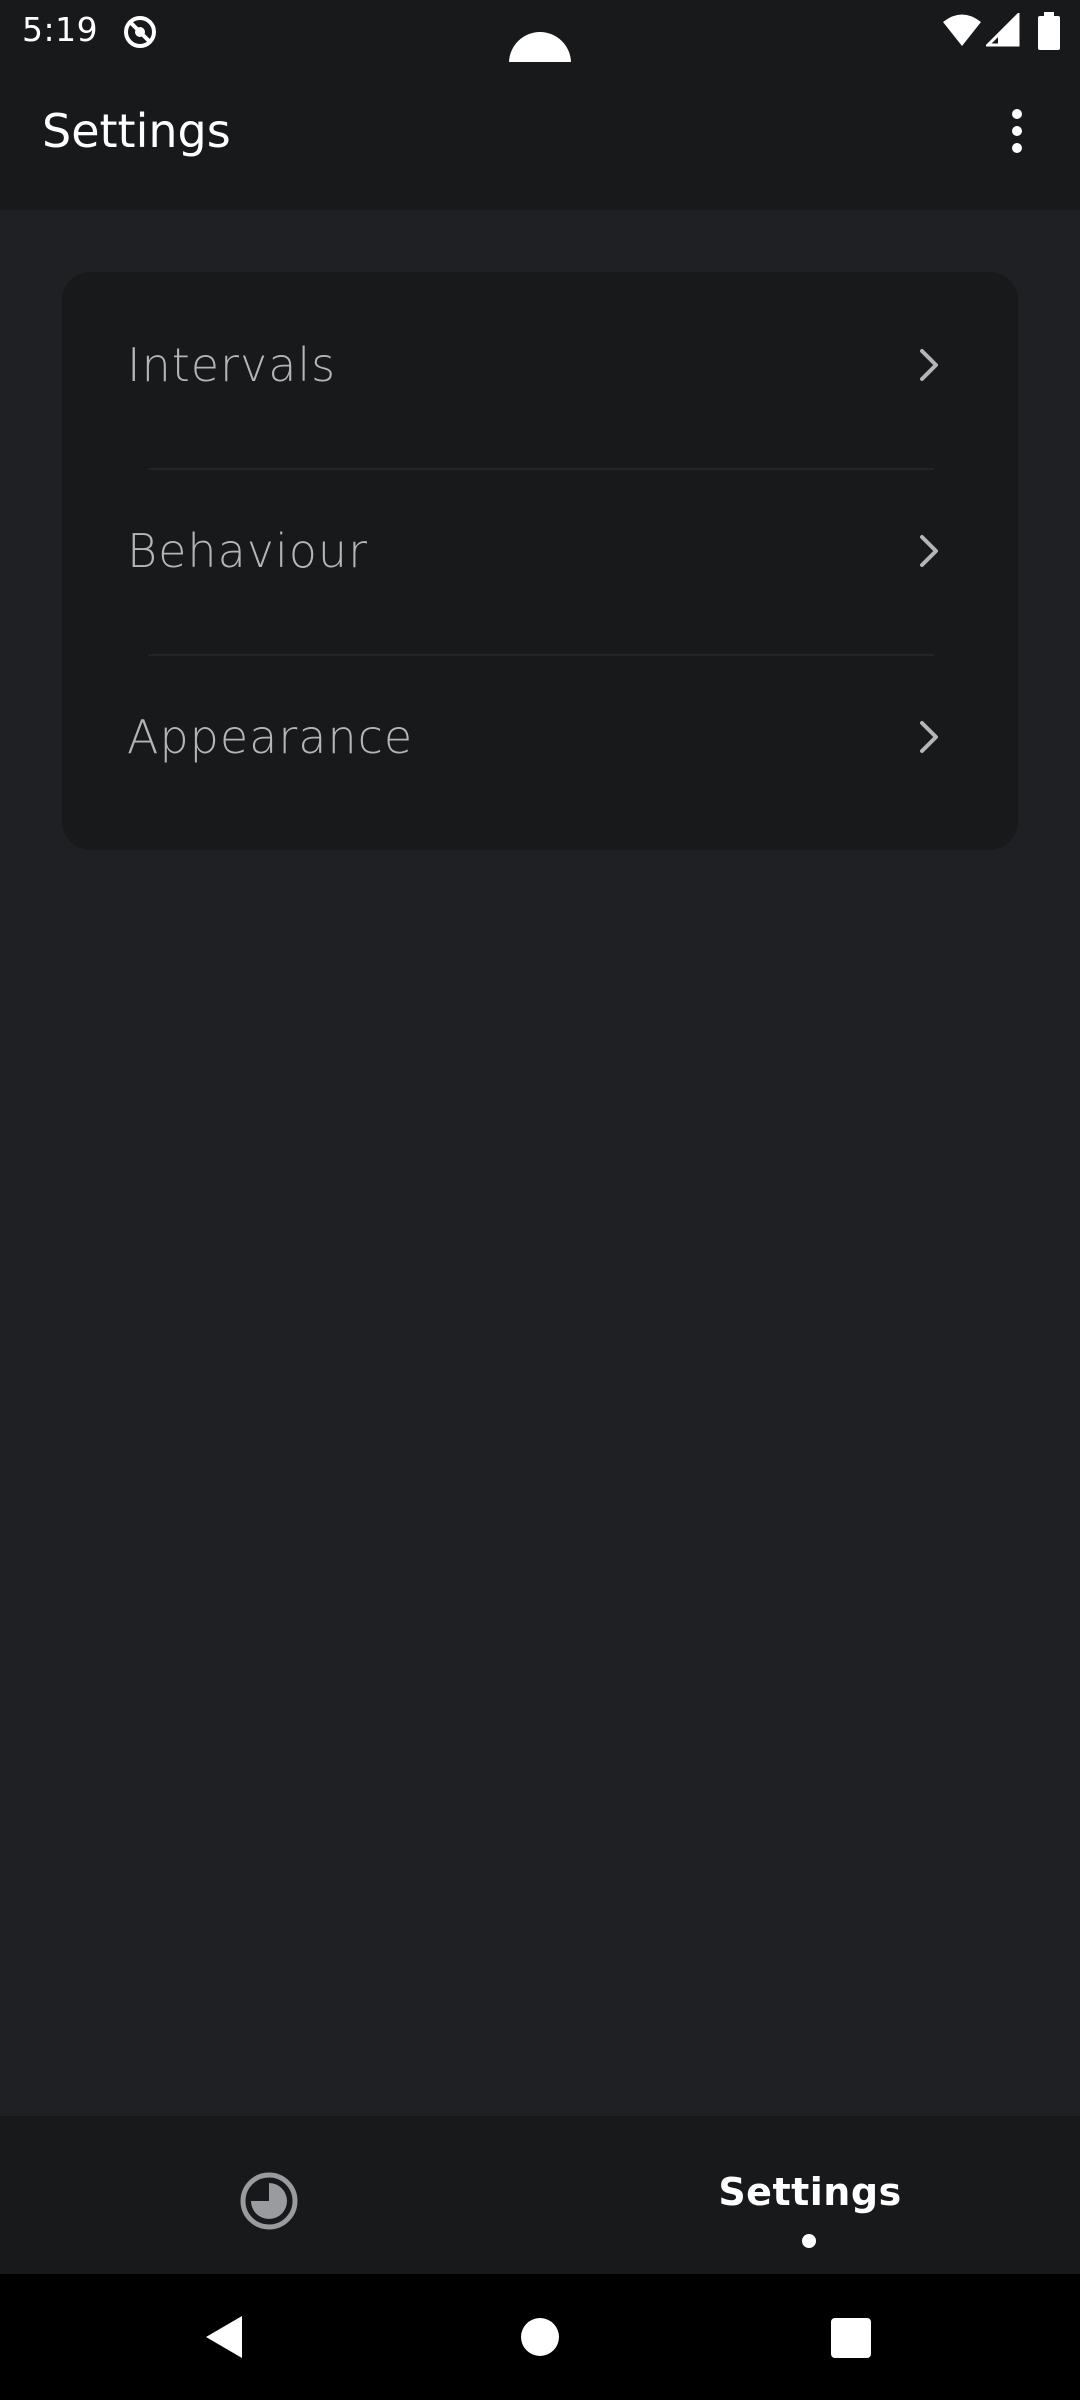 The height and width of the screenshot is (2400, 1080). I want to click on settings-item-appearance: Appearance, so click(540, 737).